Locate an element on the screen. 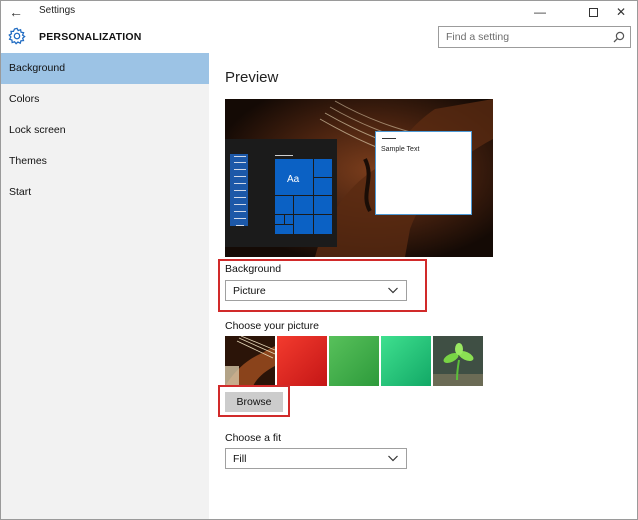 This screenshot has width=638, height=520. sidebar-item-colors: Colors is located at coordinates (105, 99).